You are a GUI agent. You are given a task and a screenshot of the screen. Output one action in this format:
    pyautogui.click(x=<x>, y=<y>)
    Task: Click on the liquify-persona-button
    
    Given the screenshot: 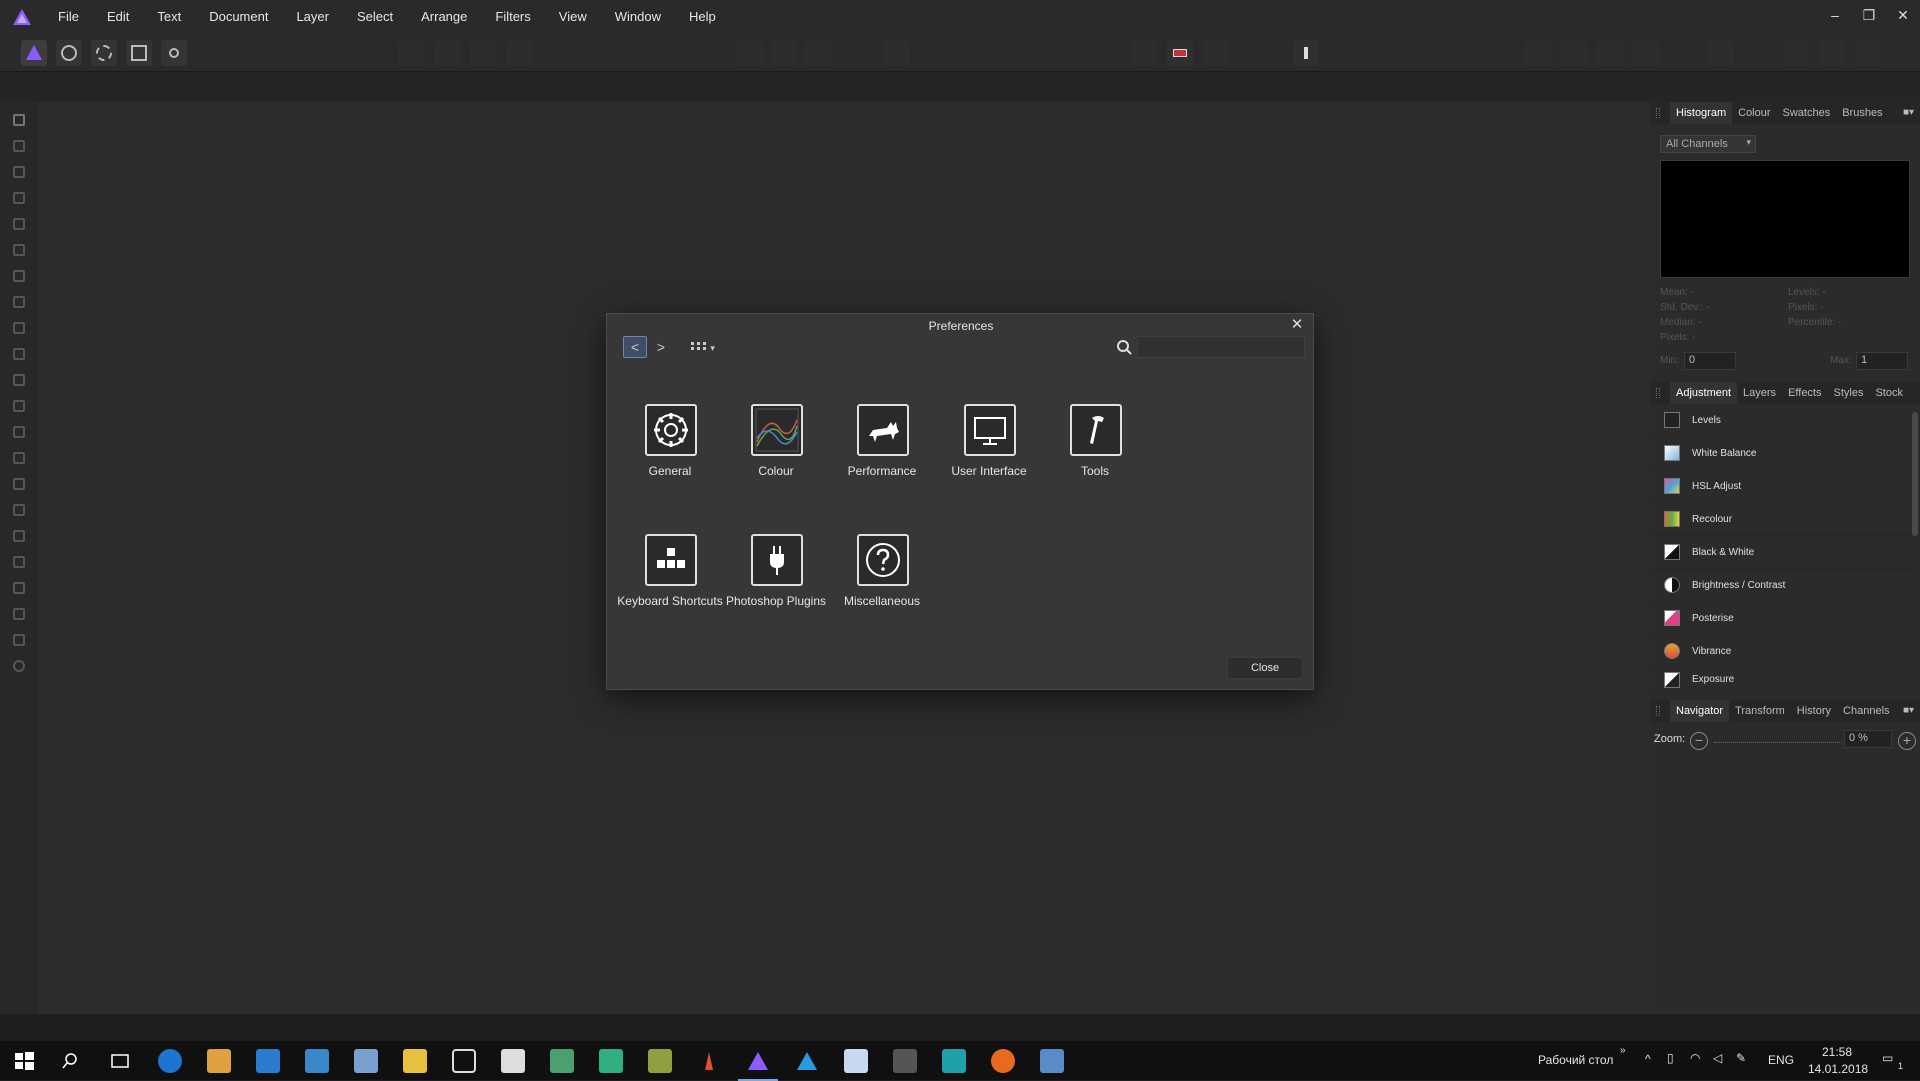 What is the action you would take?
    pyautogui.click(x=69, y=53)
    